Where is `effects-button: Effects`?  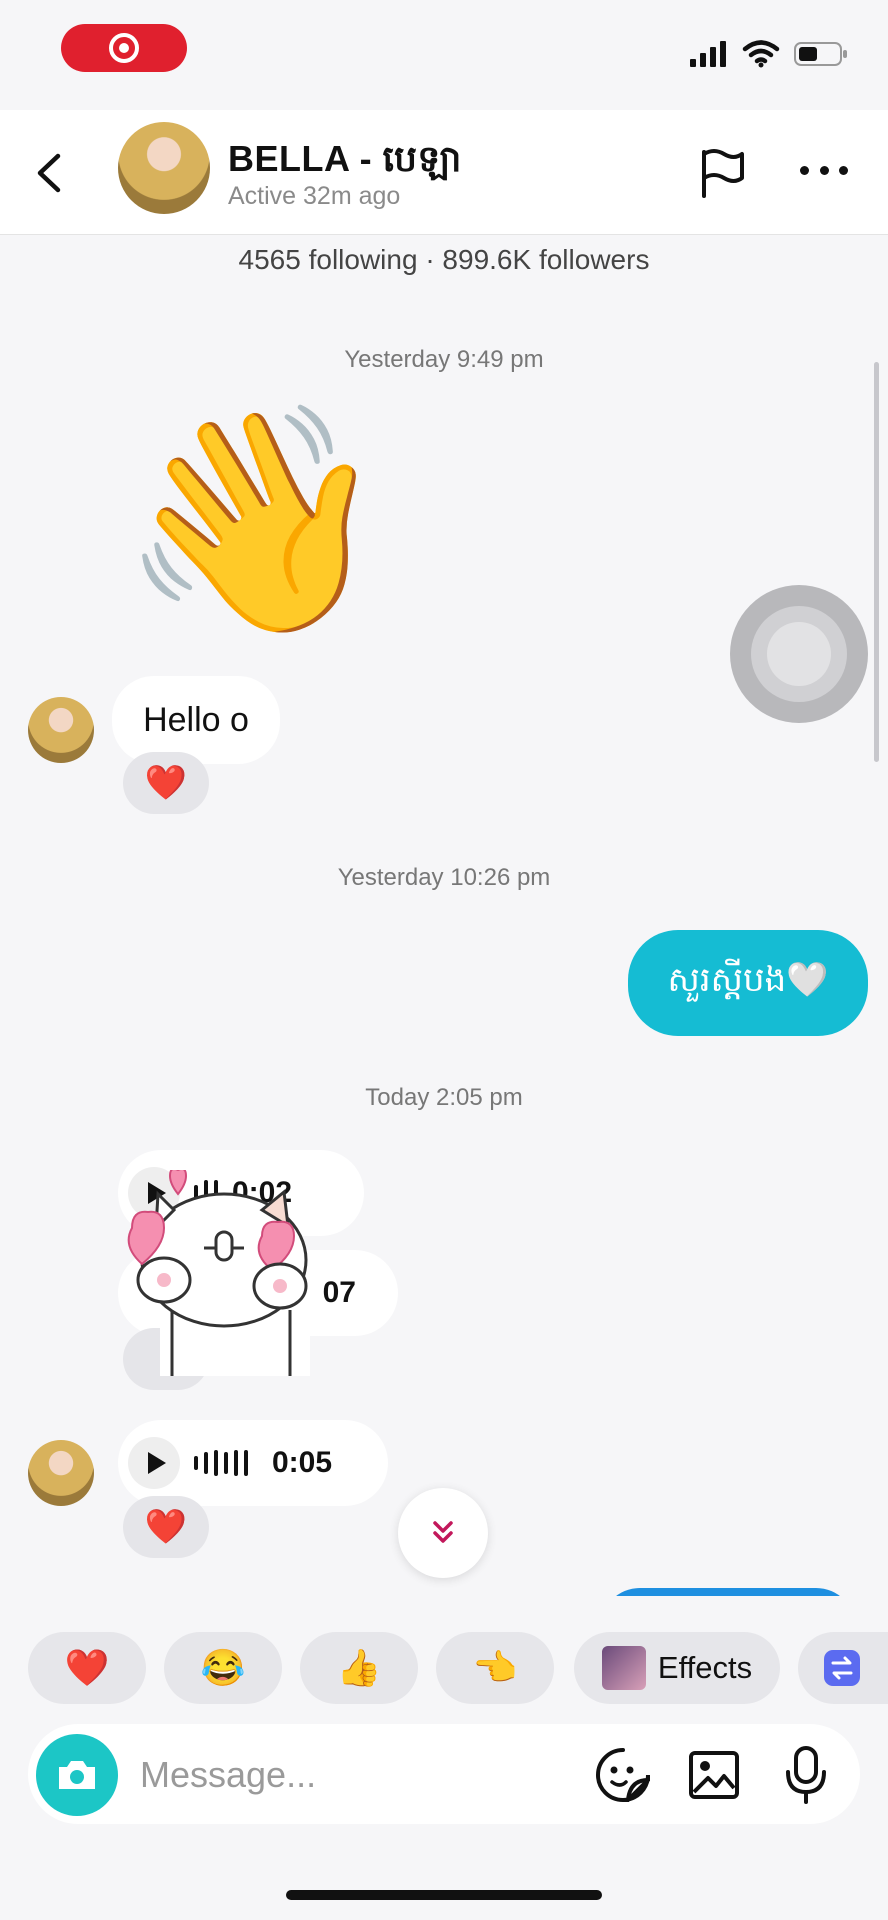 effects-button: Effects is located at coordinates (677, 1668).